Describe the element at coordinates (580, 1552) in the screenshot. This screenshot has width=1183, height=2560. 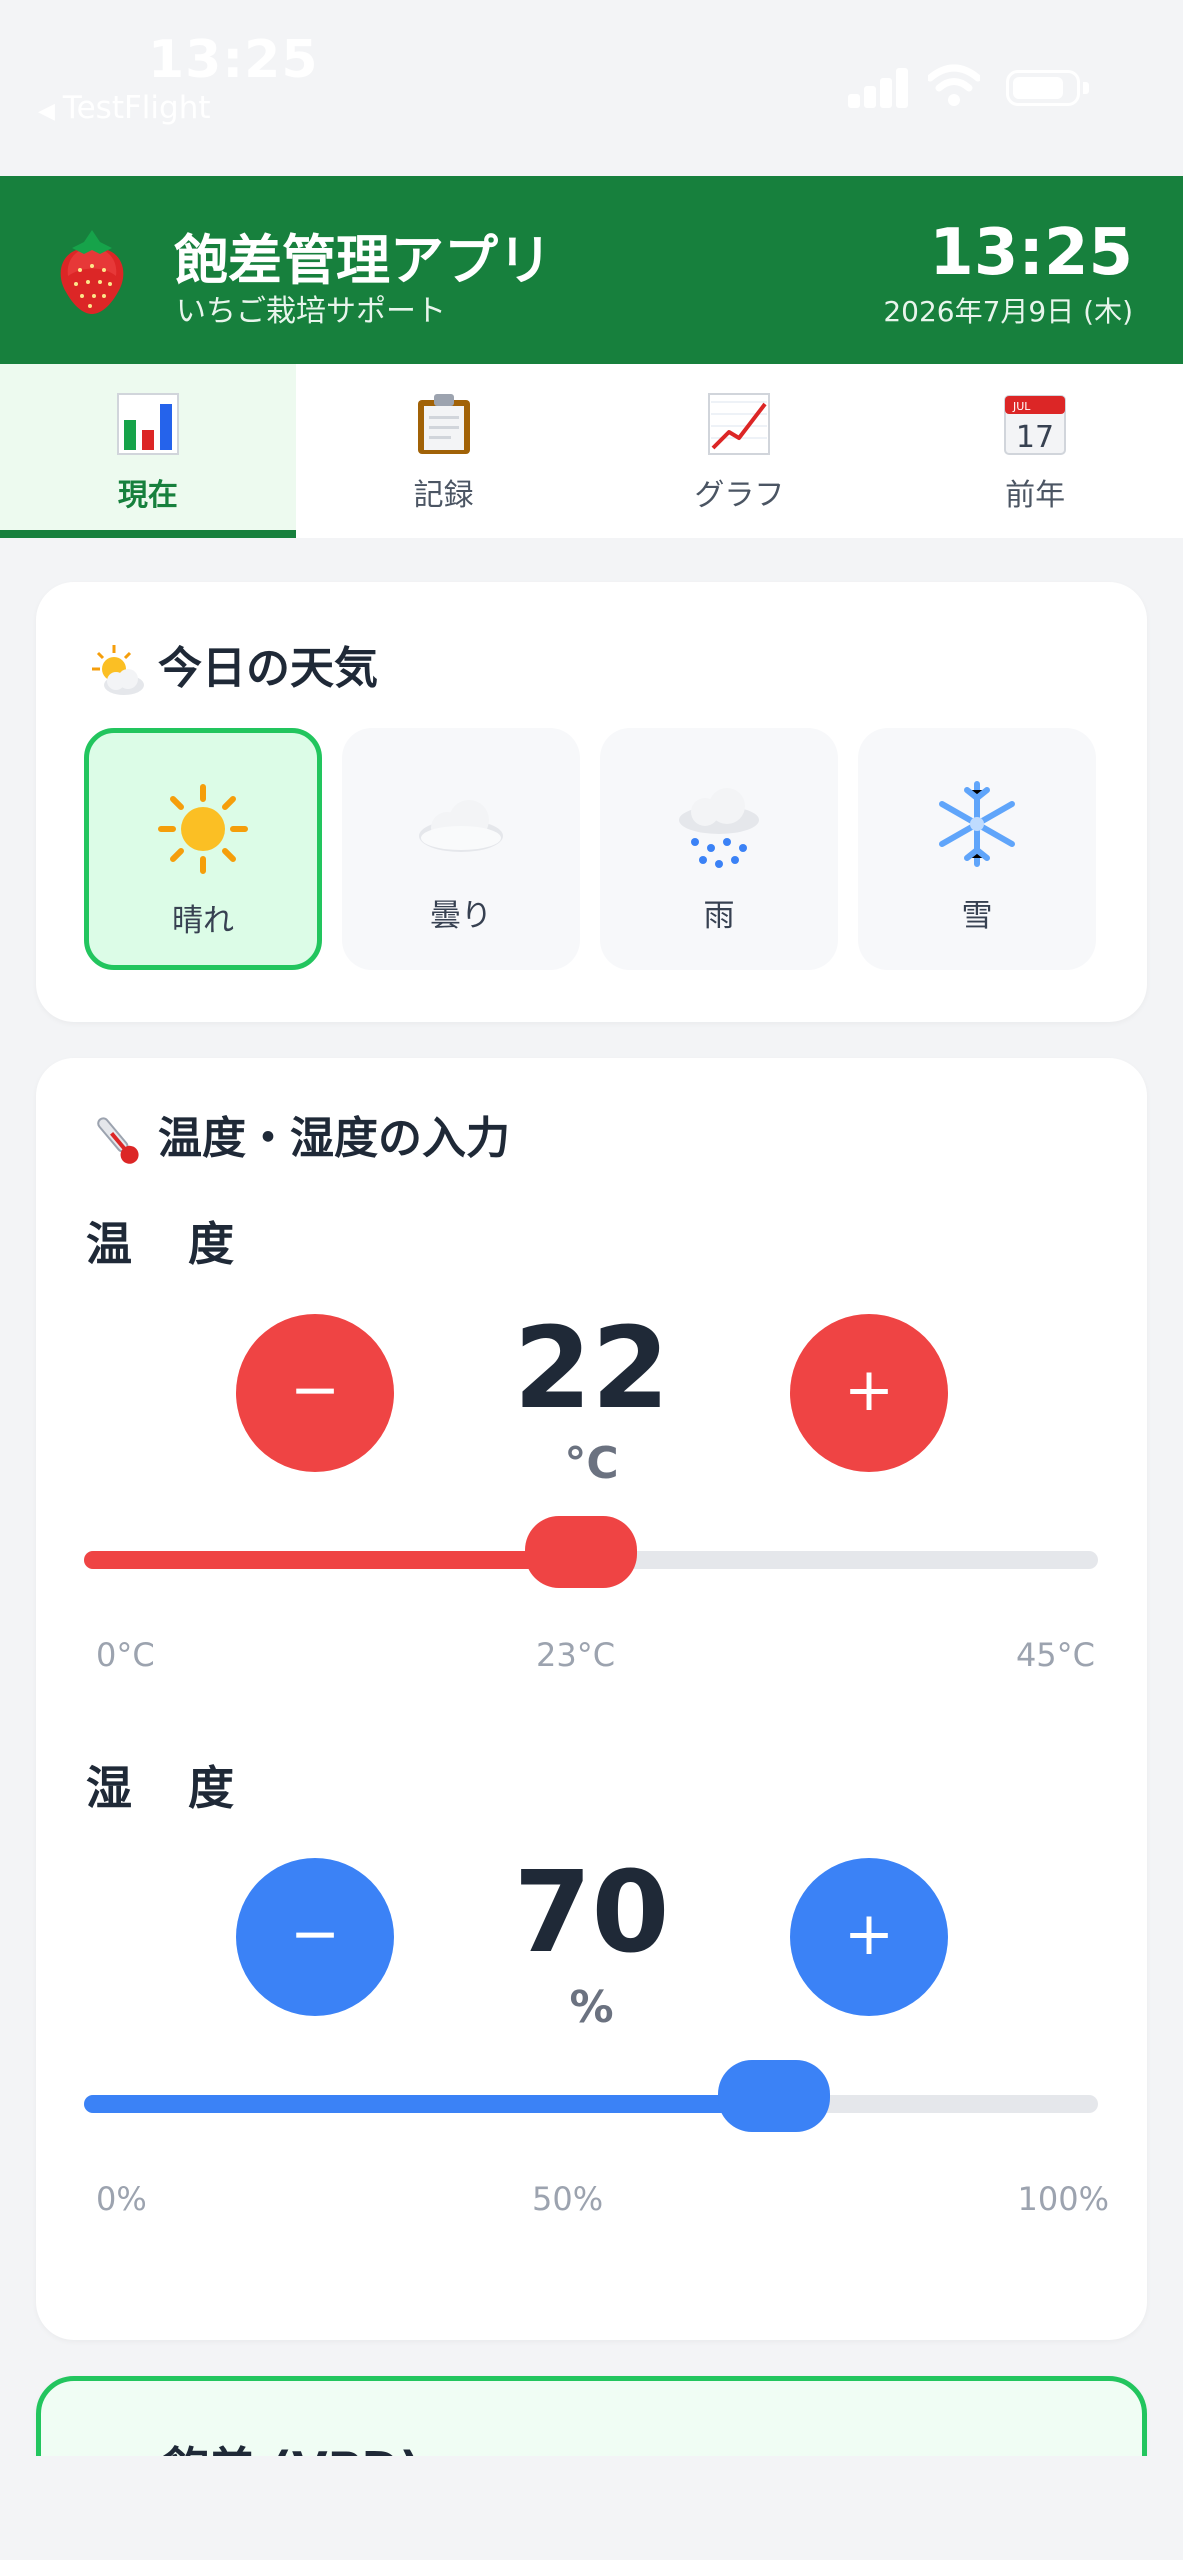
I see `temperature-slider-thumb` at that location.